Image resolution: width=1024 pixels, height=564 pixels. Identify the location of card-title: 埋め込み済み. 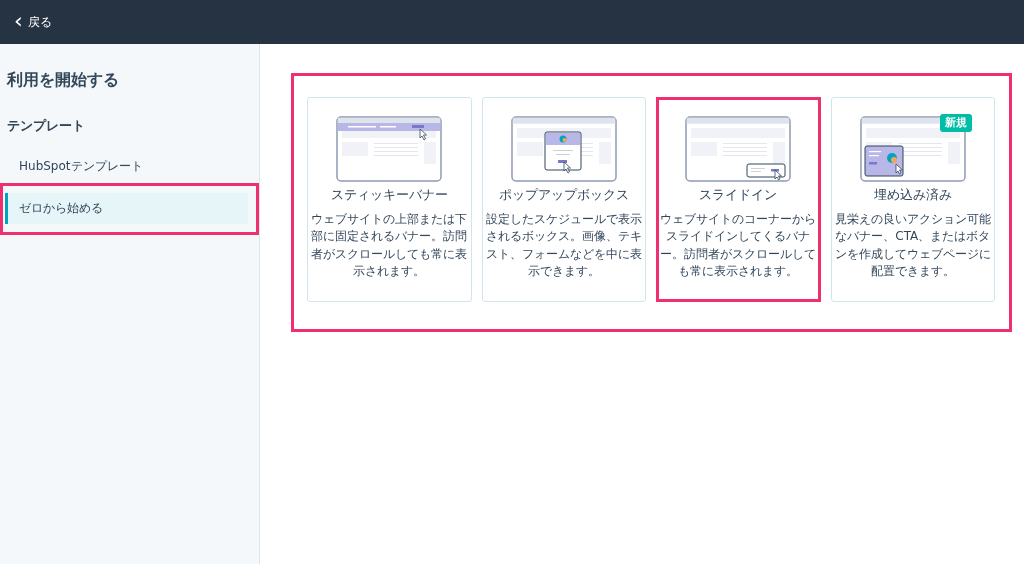
(912, 195).